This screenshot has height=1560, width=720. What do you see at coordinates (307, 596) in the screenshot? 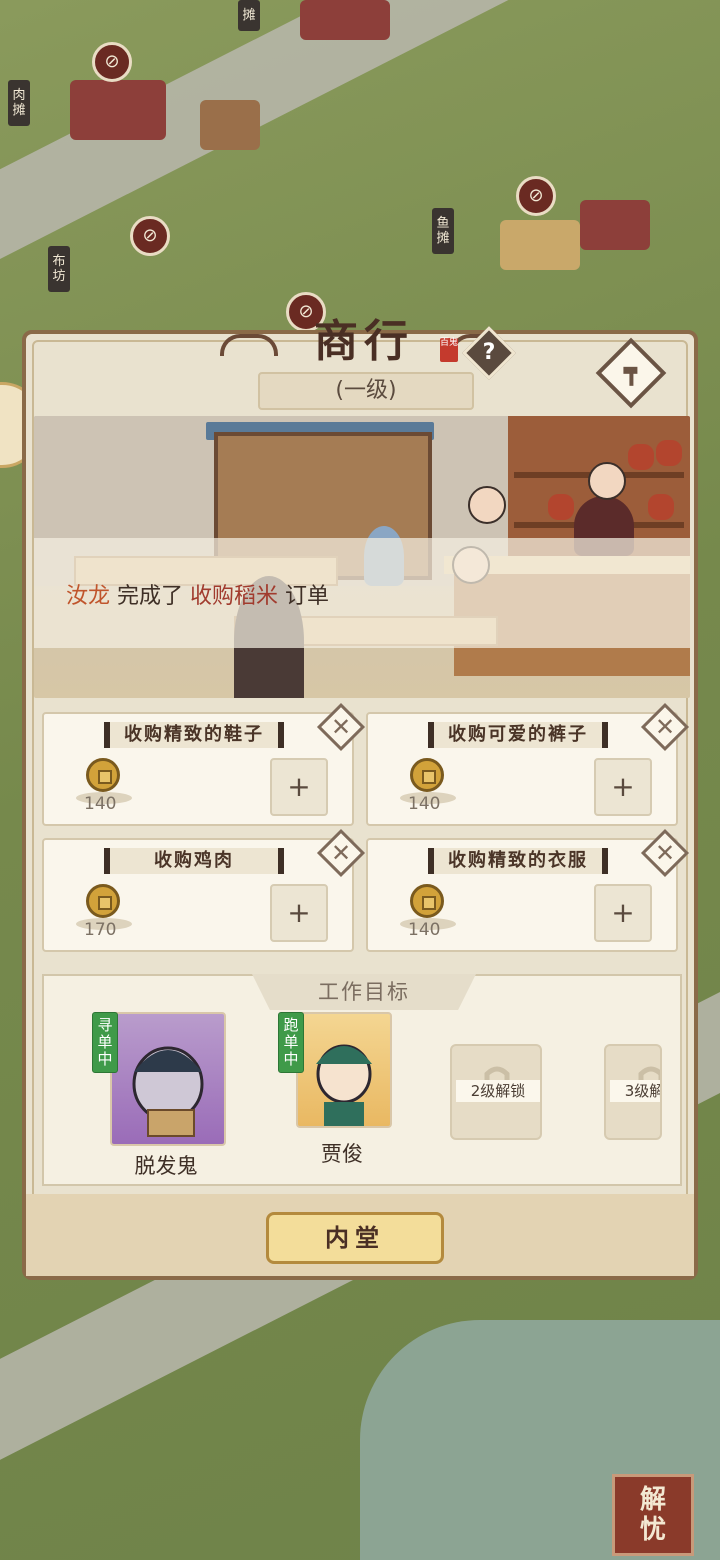
I see `event-suffix: 订单` at bounding box center [307, 596].